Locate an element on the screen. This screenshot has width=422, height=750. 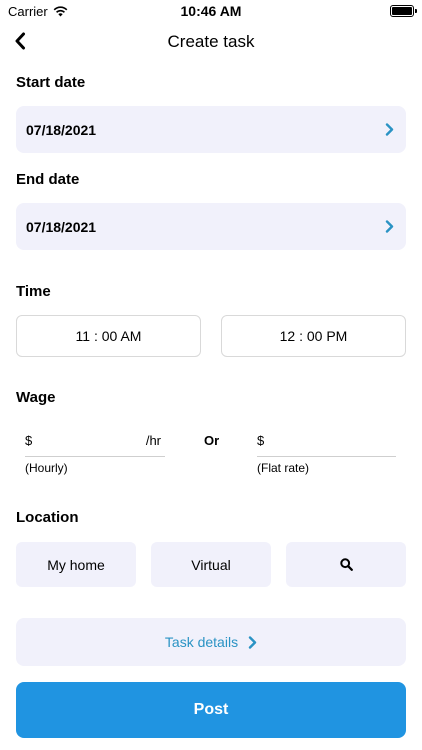
location-virtual-label: Virtual is located at coordinates (211, 564).